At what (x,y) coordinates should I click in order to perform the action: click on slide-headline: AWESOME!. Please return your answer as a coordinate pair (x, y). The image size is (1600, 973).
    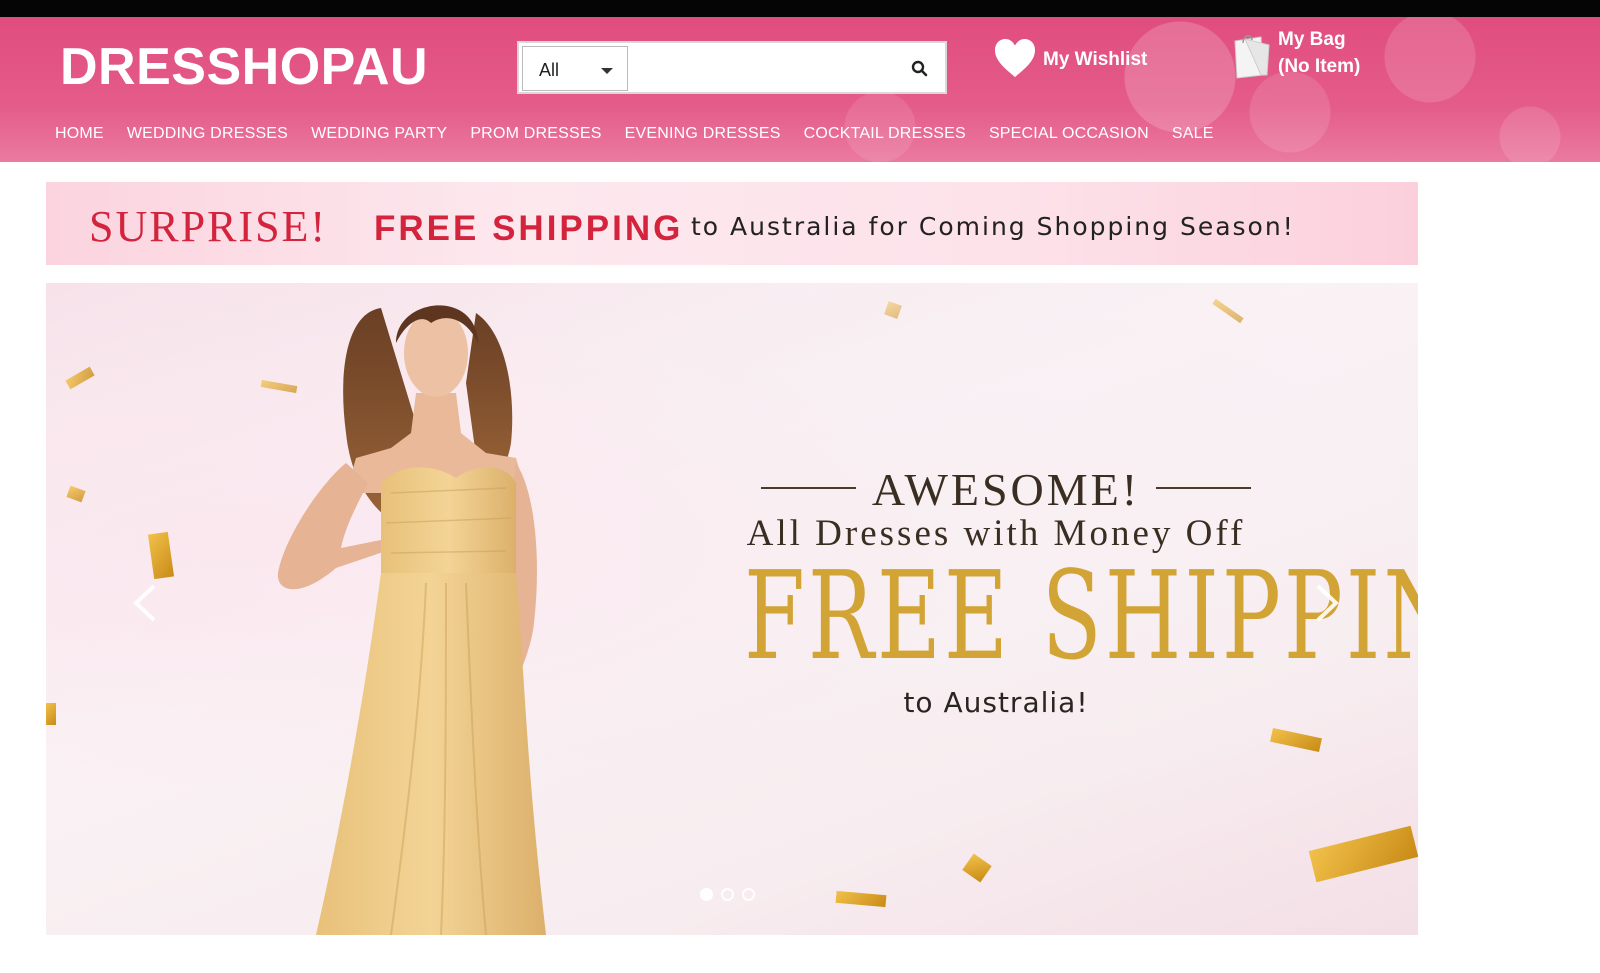
    Looking at the image, I should click on (1006, 489).